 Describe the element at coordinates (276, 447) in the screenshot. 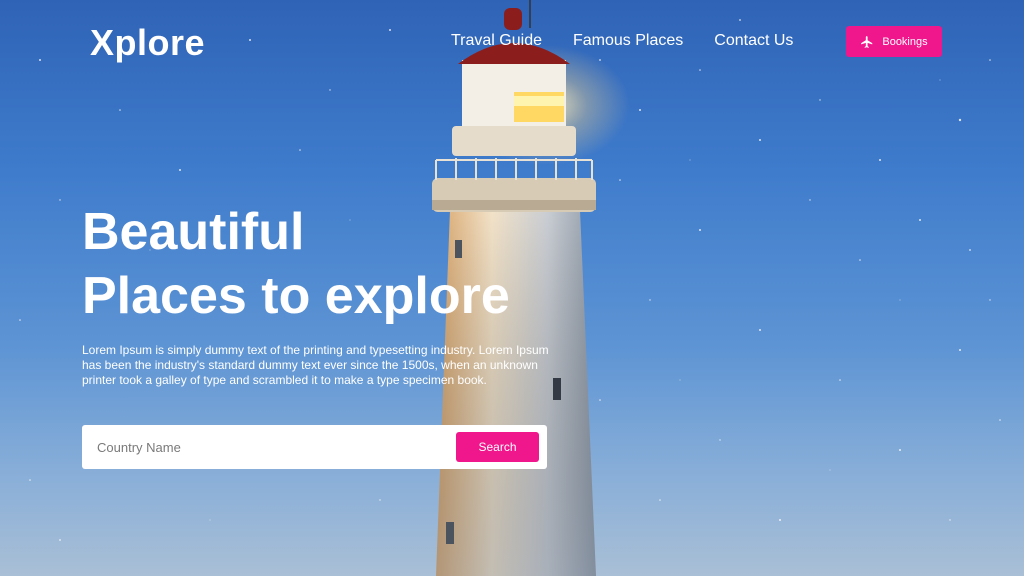

I see `country-search-input` at that location.